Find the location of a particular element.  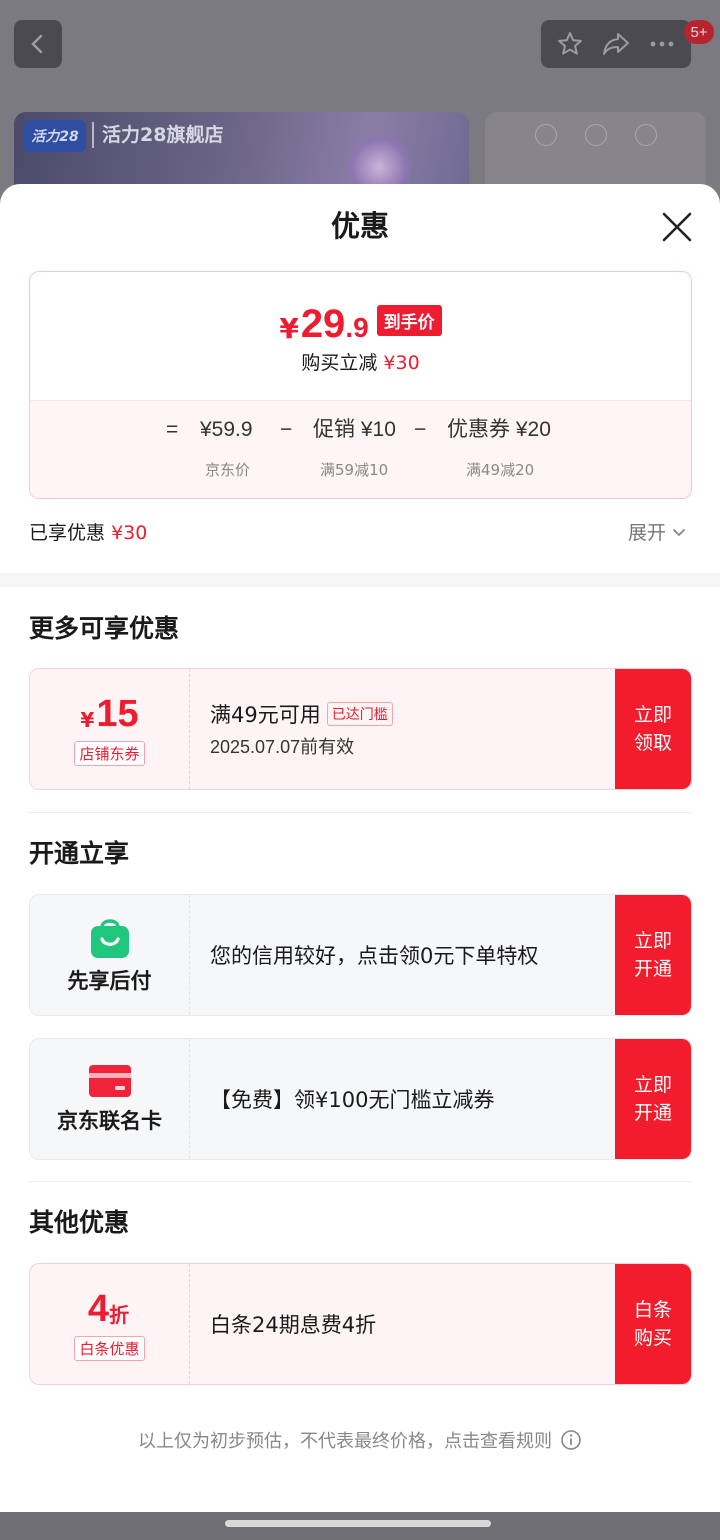

co-brand-block: 京东联名卡 is located at coordinates (110, 1099).